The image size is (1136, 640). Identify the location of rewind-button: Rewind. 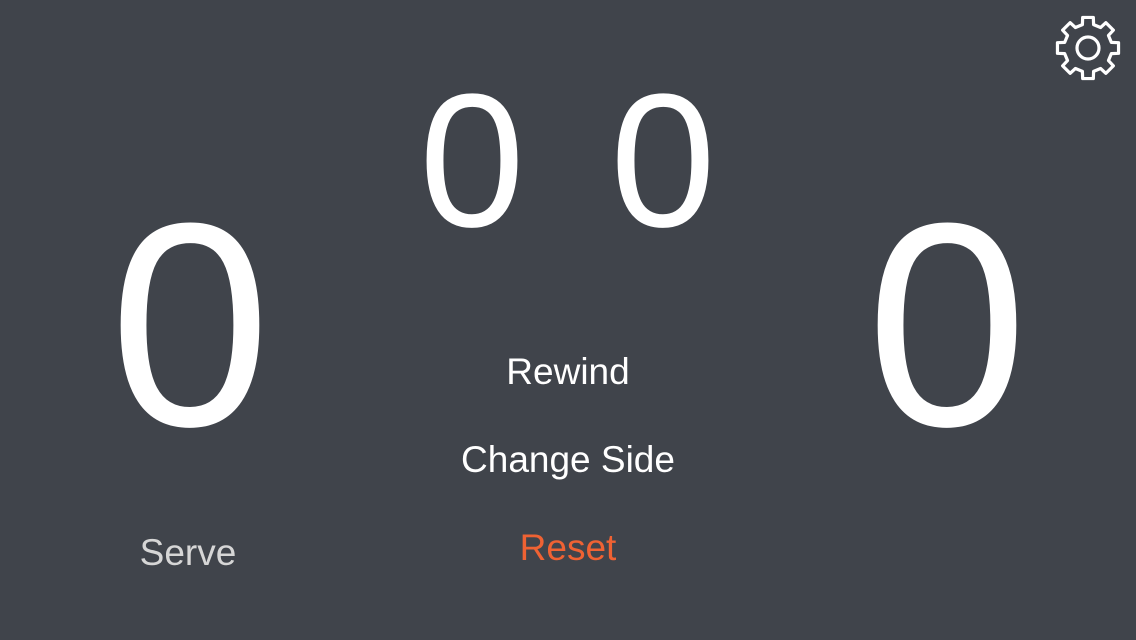
(568, 372).